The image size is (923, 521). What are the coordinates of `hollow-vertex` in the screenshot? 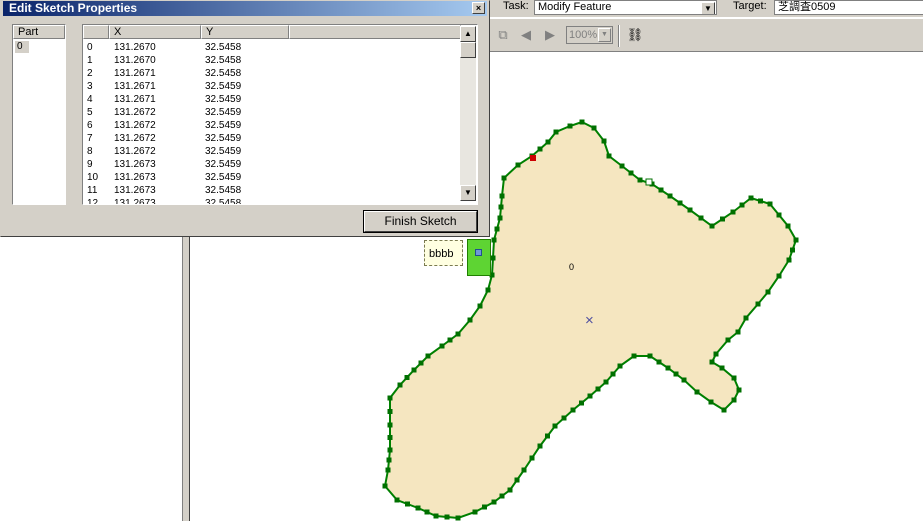 It's located at (649, 182).